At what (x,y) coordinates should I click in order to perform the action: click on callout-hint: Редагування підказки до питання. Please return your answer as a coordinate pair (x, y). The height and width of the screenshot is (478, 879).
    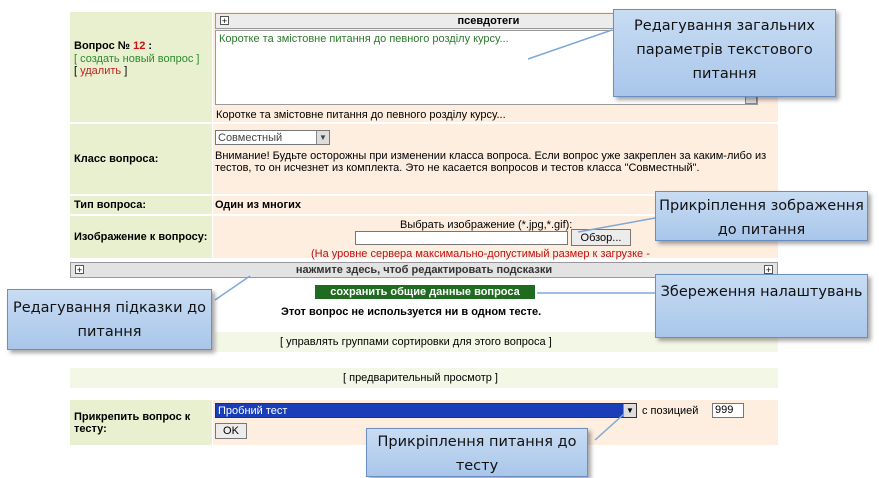
    Looking at the image, I should click on (109, 319).